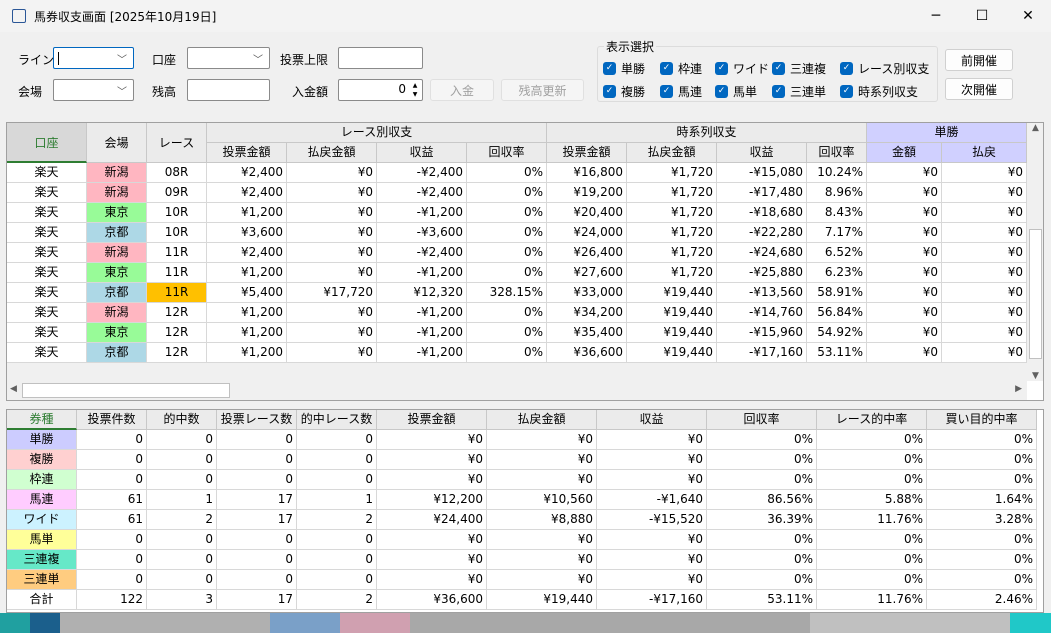 This screenshot has width=1051, height=633. What do you see at coordinates (112, 600) in the screenshot?
I see `table-cell: 122` at bounding box center [112, 600].